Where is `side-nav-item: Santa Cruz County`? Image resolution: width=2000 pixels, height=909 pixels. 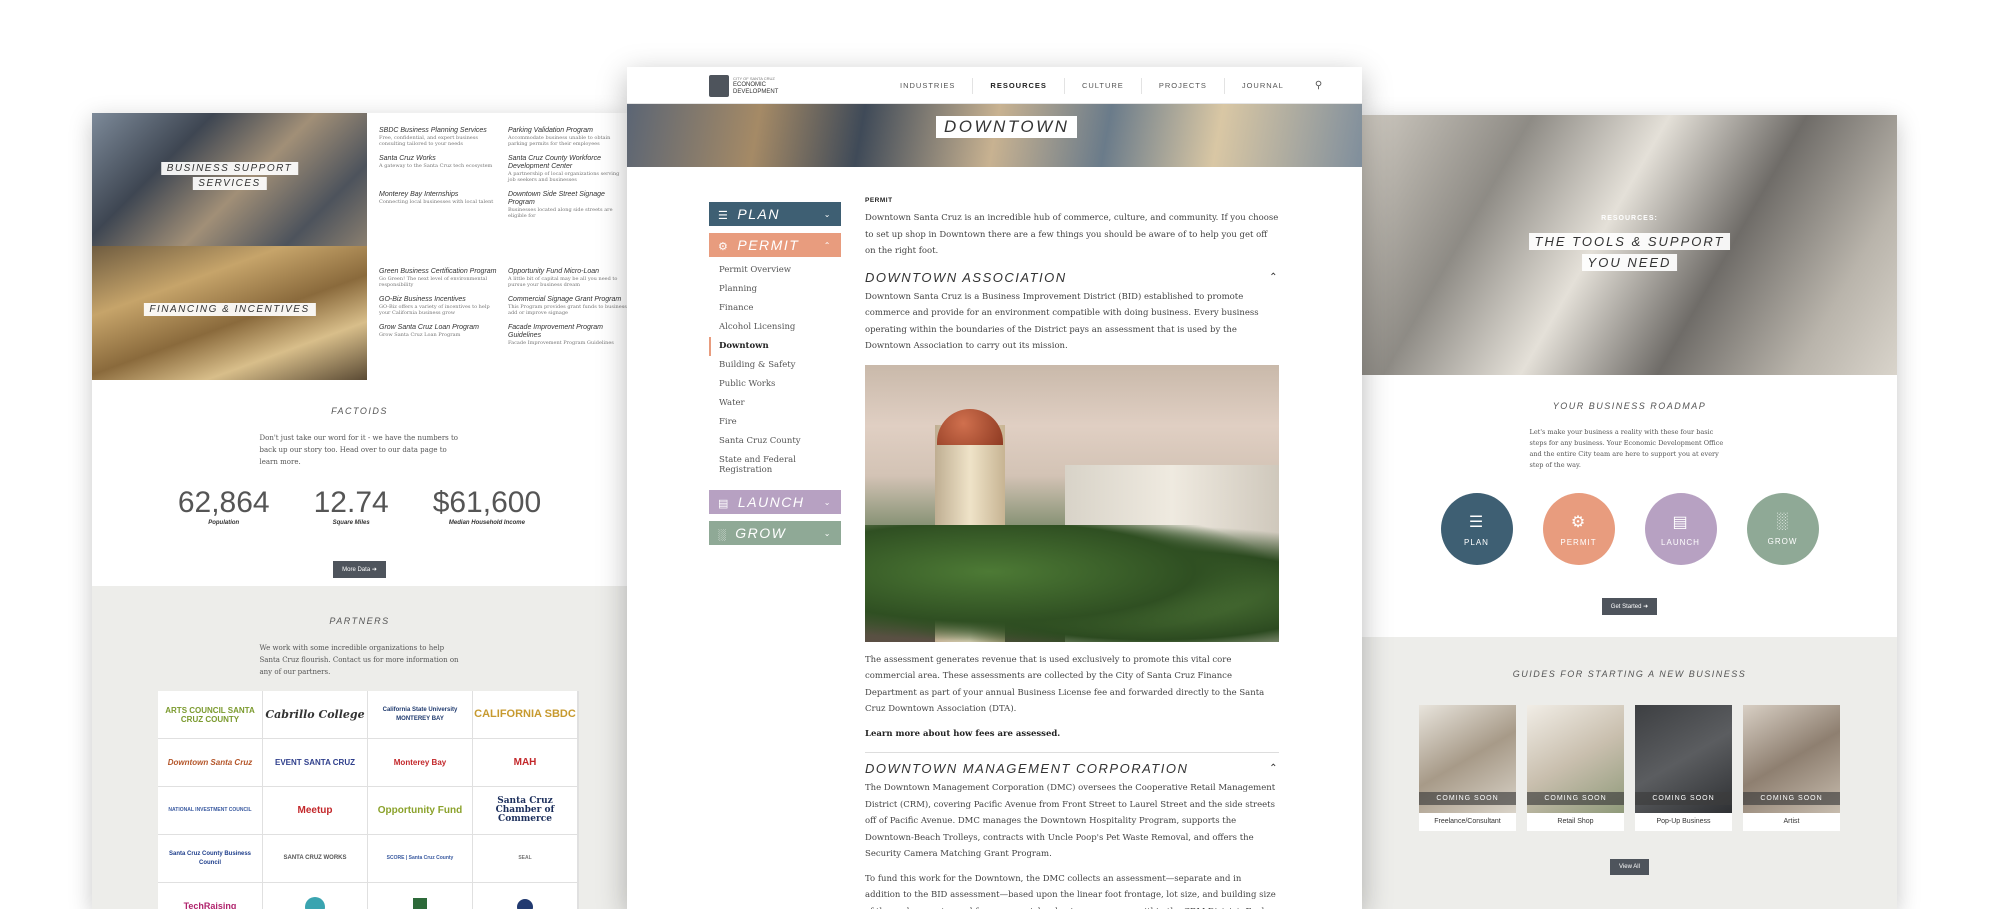
side-nav-item: Santa Cruz County is located at coordinates (775, 441).